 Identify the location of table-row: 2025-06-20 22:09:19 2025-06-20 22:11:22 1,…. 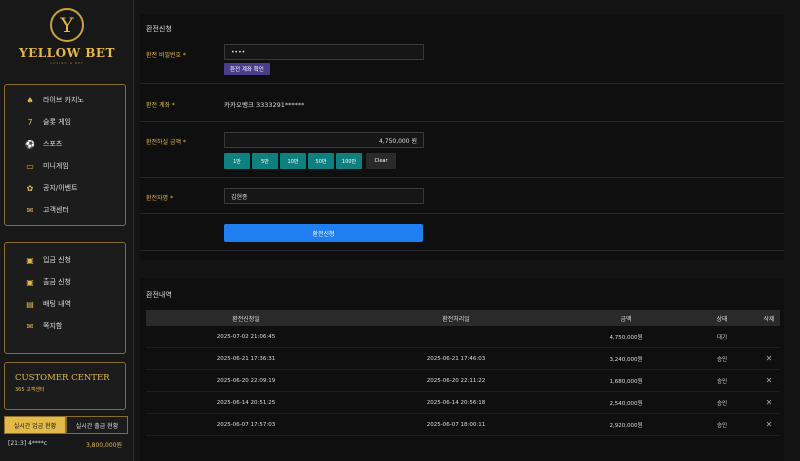
(463, 381).